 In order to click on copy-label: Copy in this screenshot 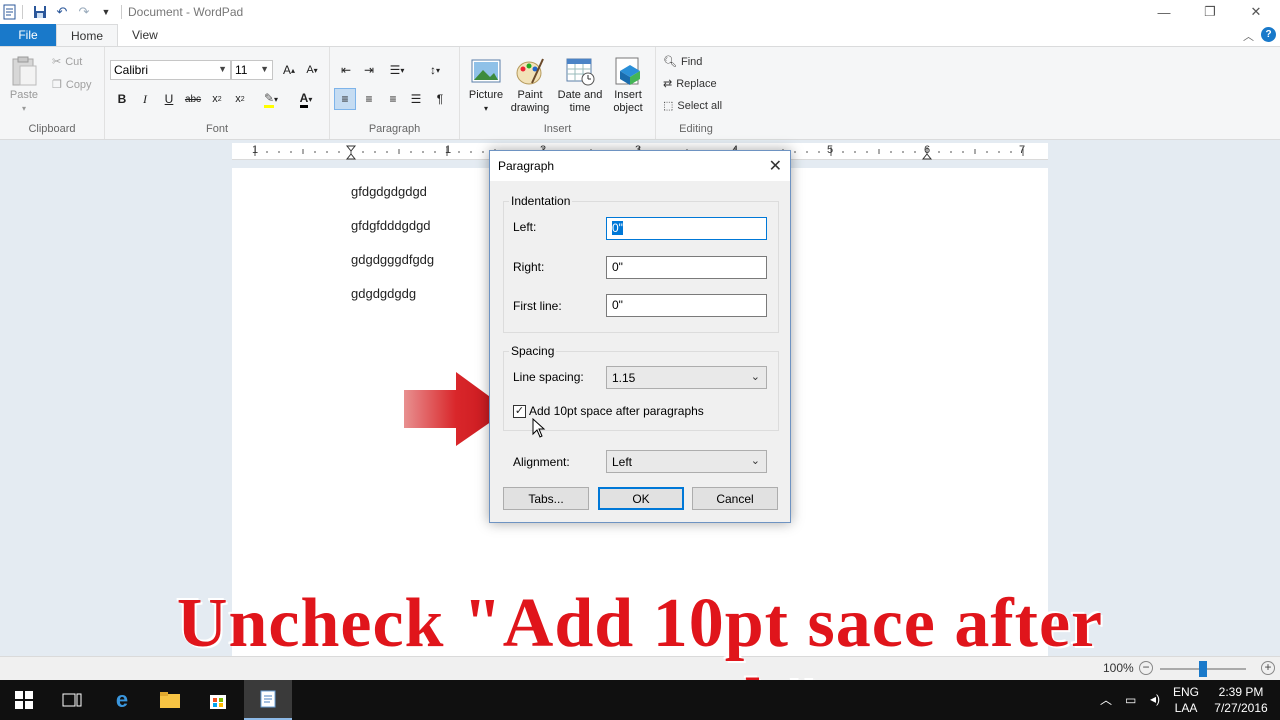, I will do `click(78, 84)`.